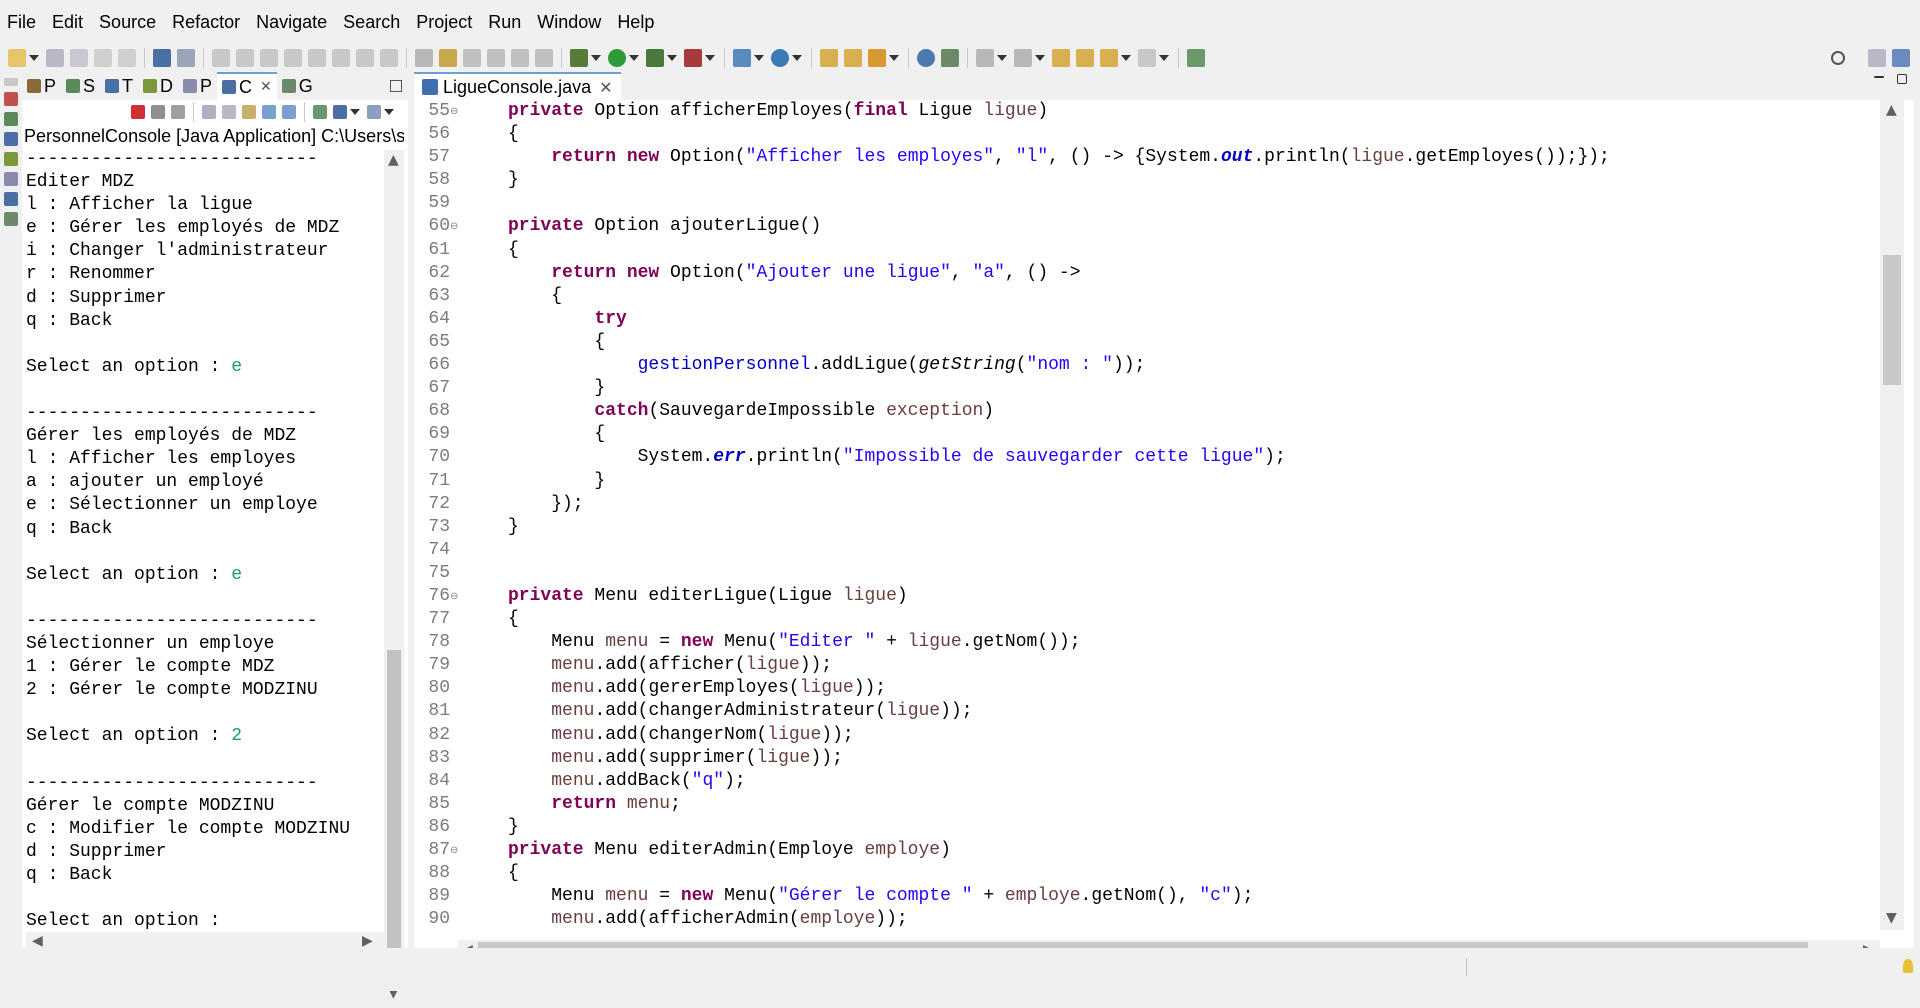 The image size is (1920, 1008). Describe the element at coordinates (853, 58) in the screenshot. I see `open-task-icon` at that location.